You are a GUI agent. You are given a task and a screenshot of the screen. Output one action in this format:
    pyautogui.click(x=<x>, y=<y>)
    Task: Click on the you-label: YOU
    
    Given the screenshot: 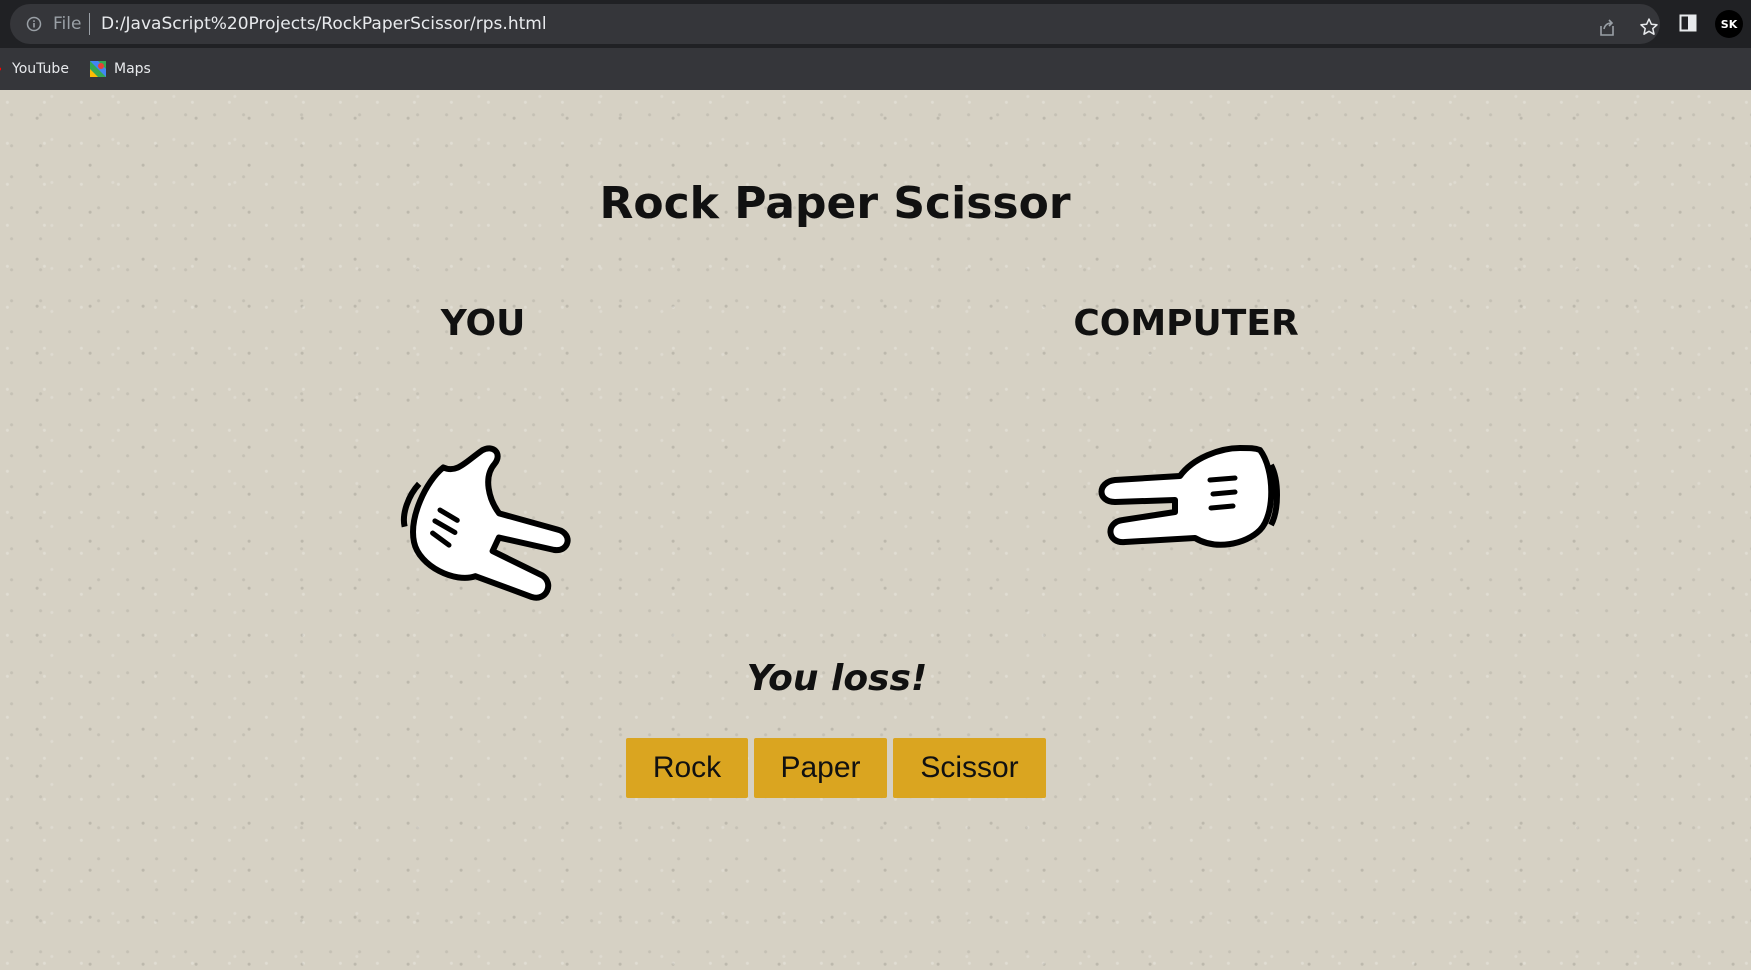 What is the action you would take?
    pyautogui.click(x=483, y=323)
    